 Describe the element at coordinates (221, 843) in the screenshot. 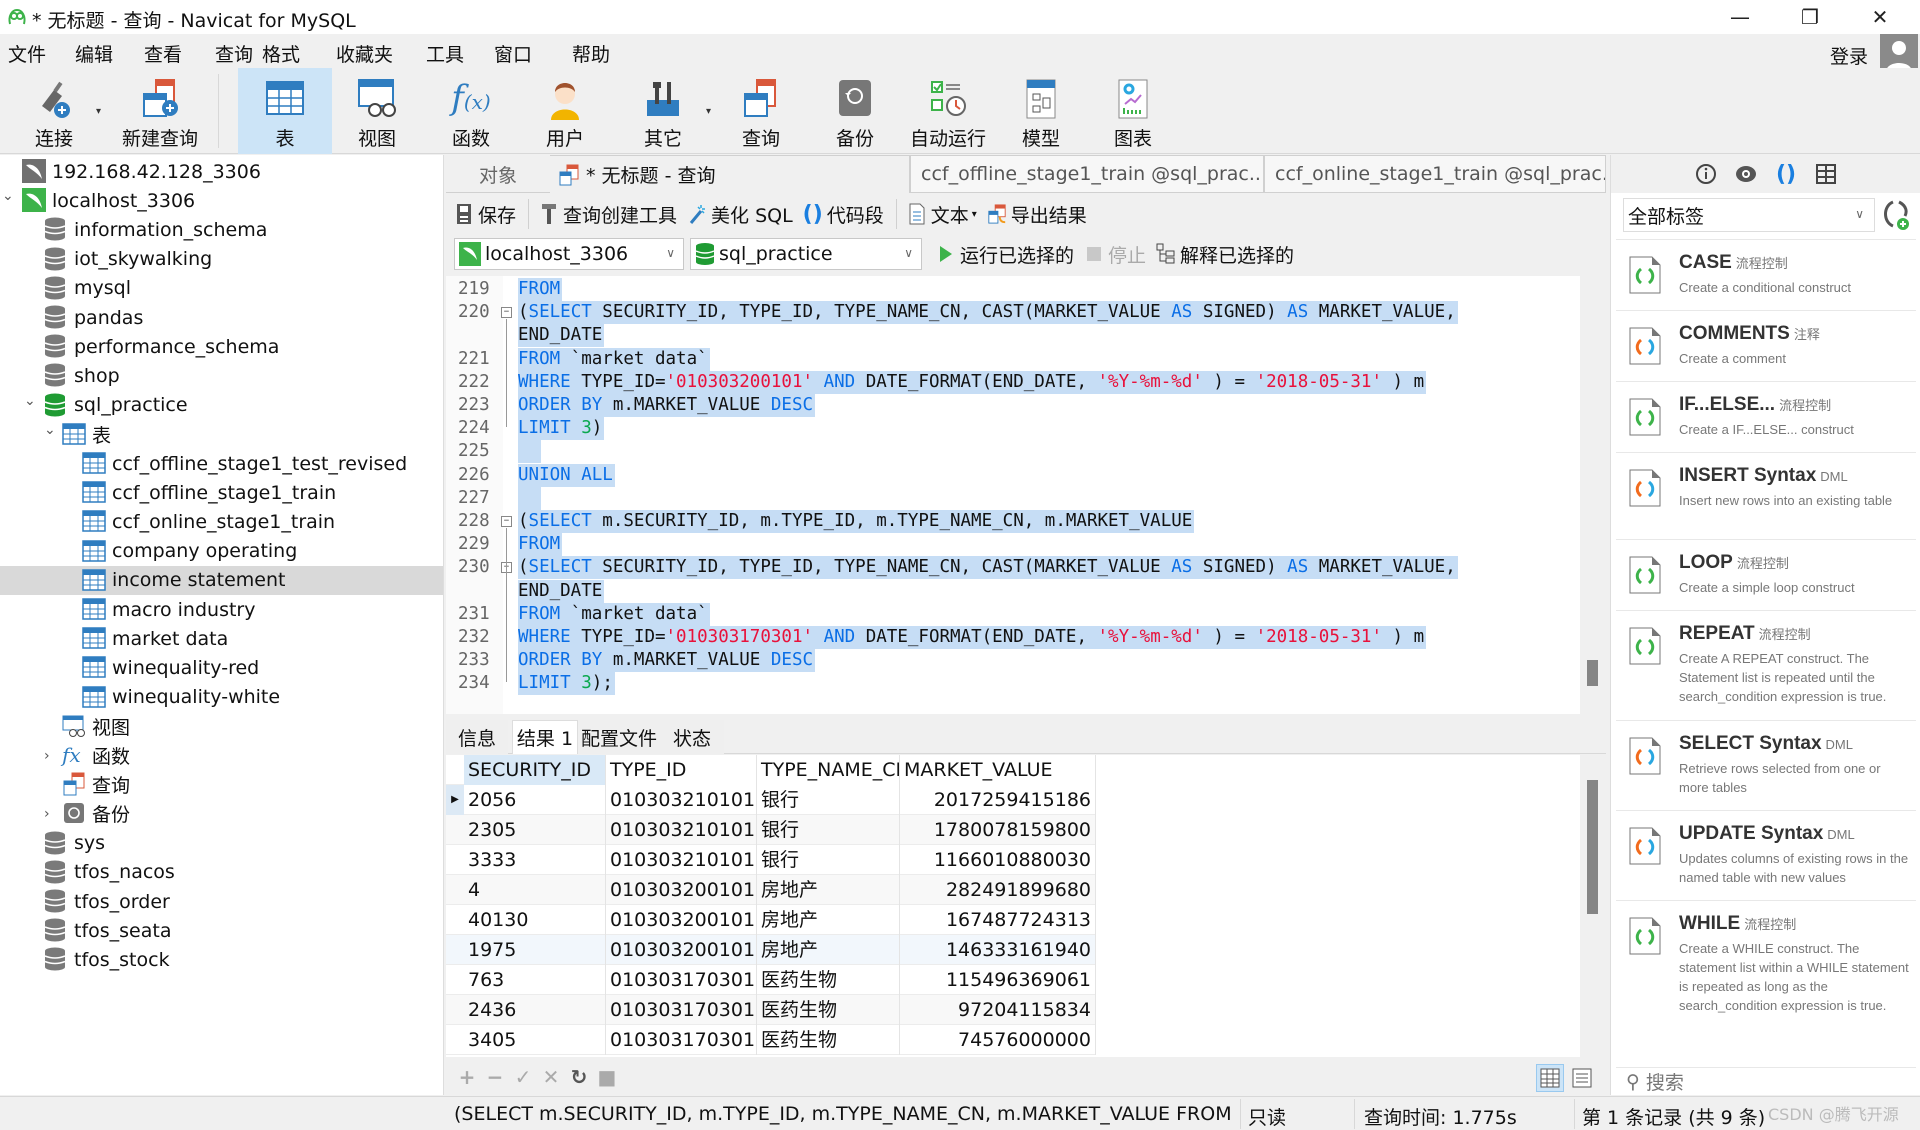

I see `tree-item-database: sys` at that location.